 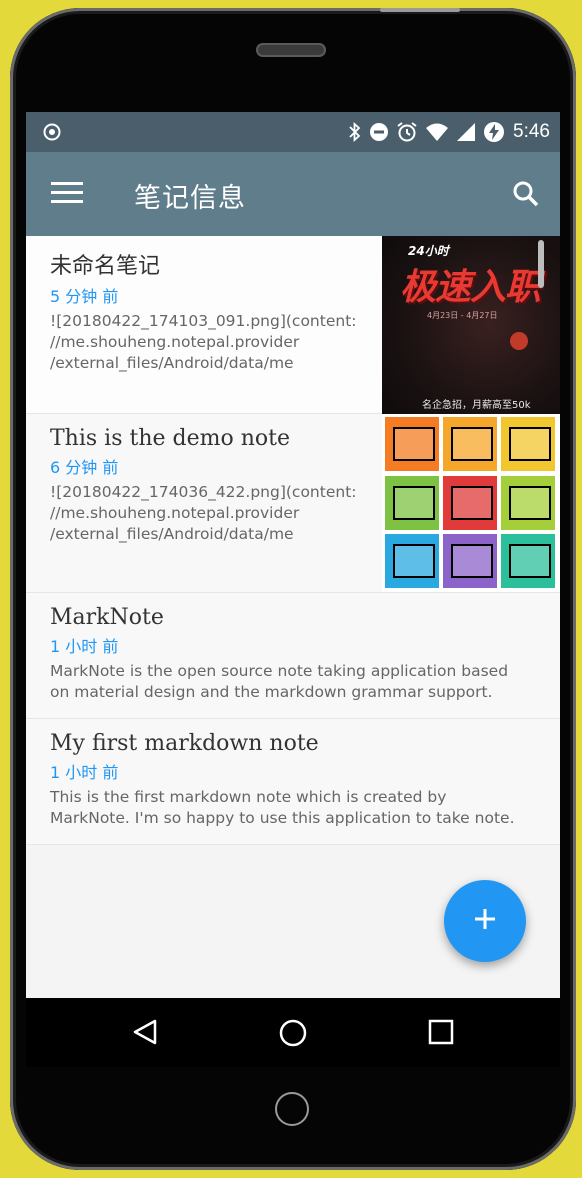 I want to click on recents-icon, so click(x=441, y=1034).